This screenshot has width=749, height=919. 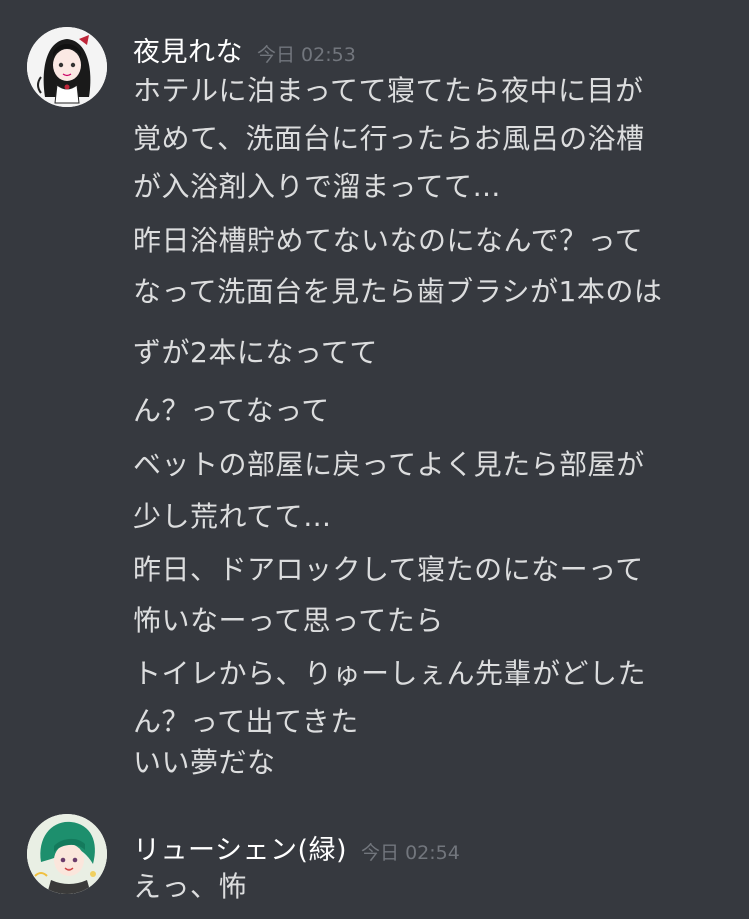 I want to click on message-line: なって洗面台を見たら歯ブラシが1本のは, so click(x=398, y=291).